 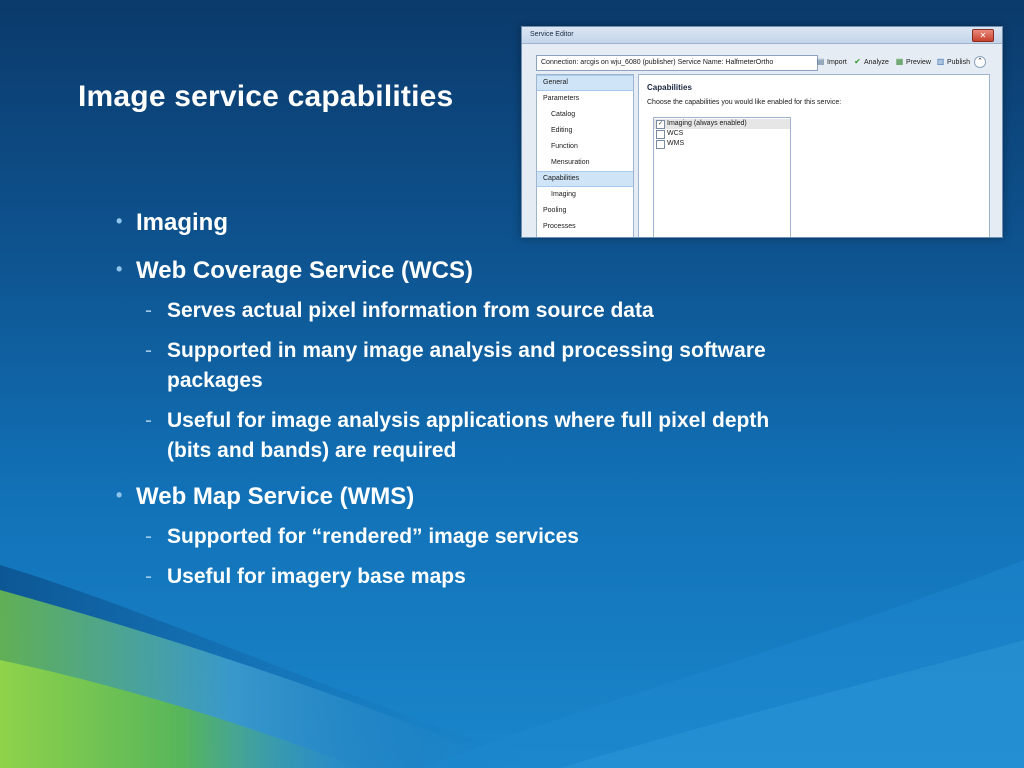 What do you see at coordinates (899, 61) in the screenshot?
I see `preview-icon: ▦` at bounding box center [899, 61].